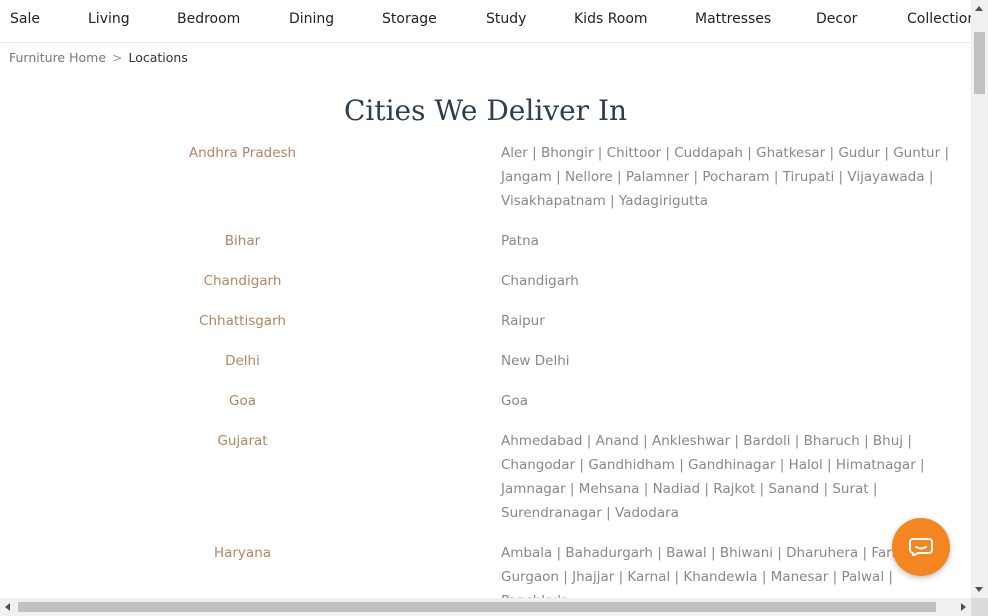 This screenshot has width=988, height=616. What do you see at coordinates (242, 321) in the screenshot?
I see `state-name: Chhattisgarh` at bounding box center [242, 321].